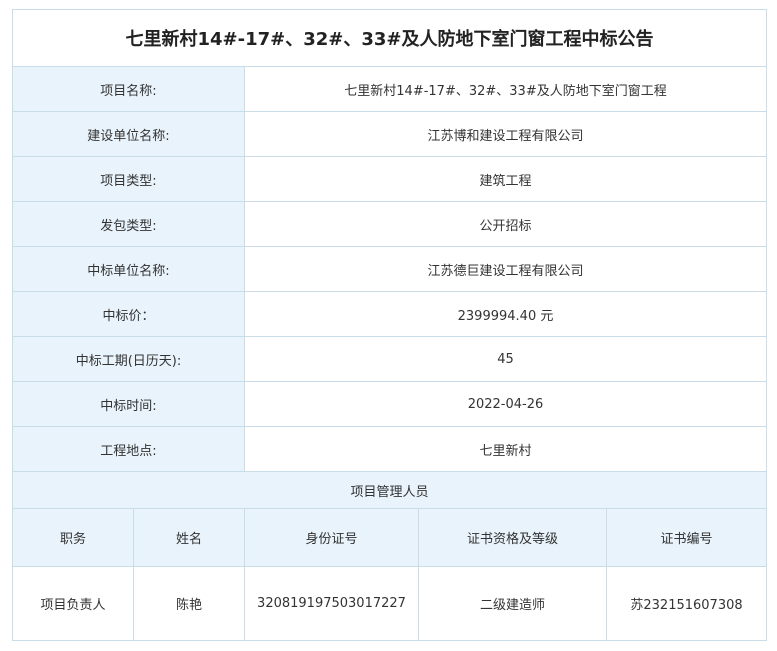  What do you see at coordinates (189, 537) in the screenshot?
I see `column-header-name: 姓名` at bounding box center [189, 537].